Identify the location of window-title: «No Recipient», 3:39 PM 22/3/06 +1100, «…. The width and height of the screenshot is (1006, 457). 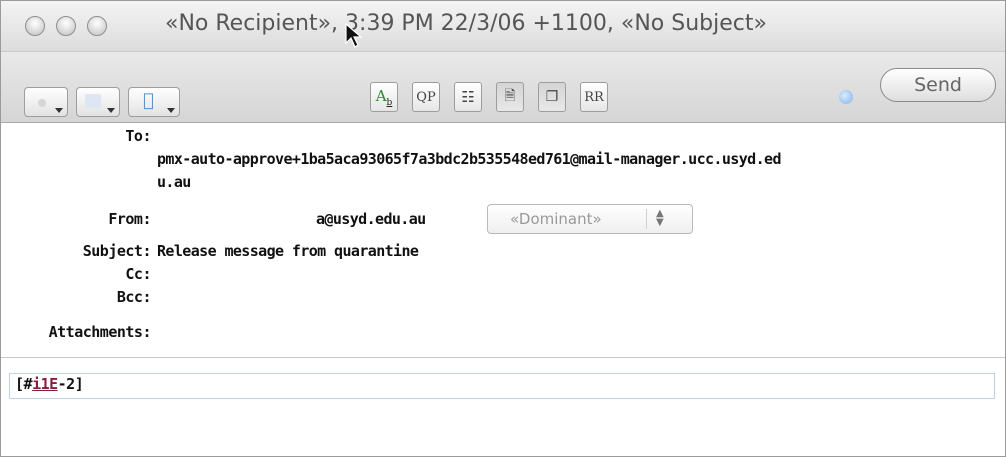
(466, 23).